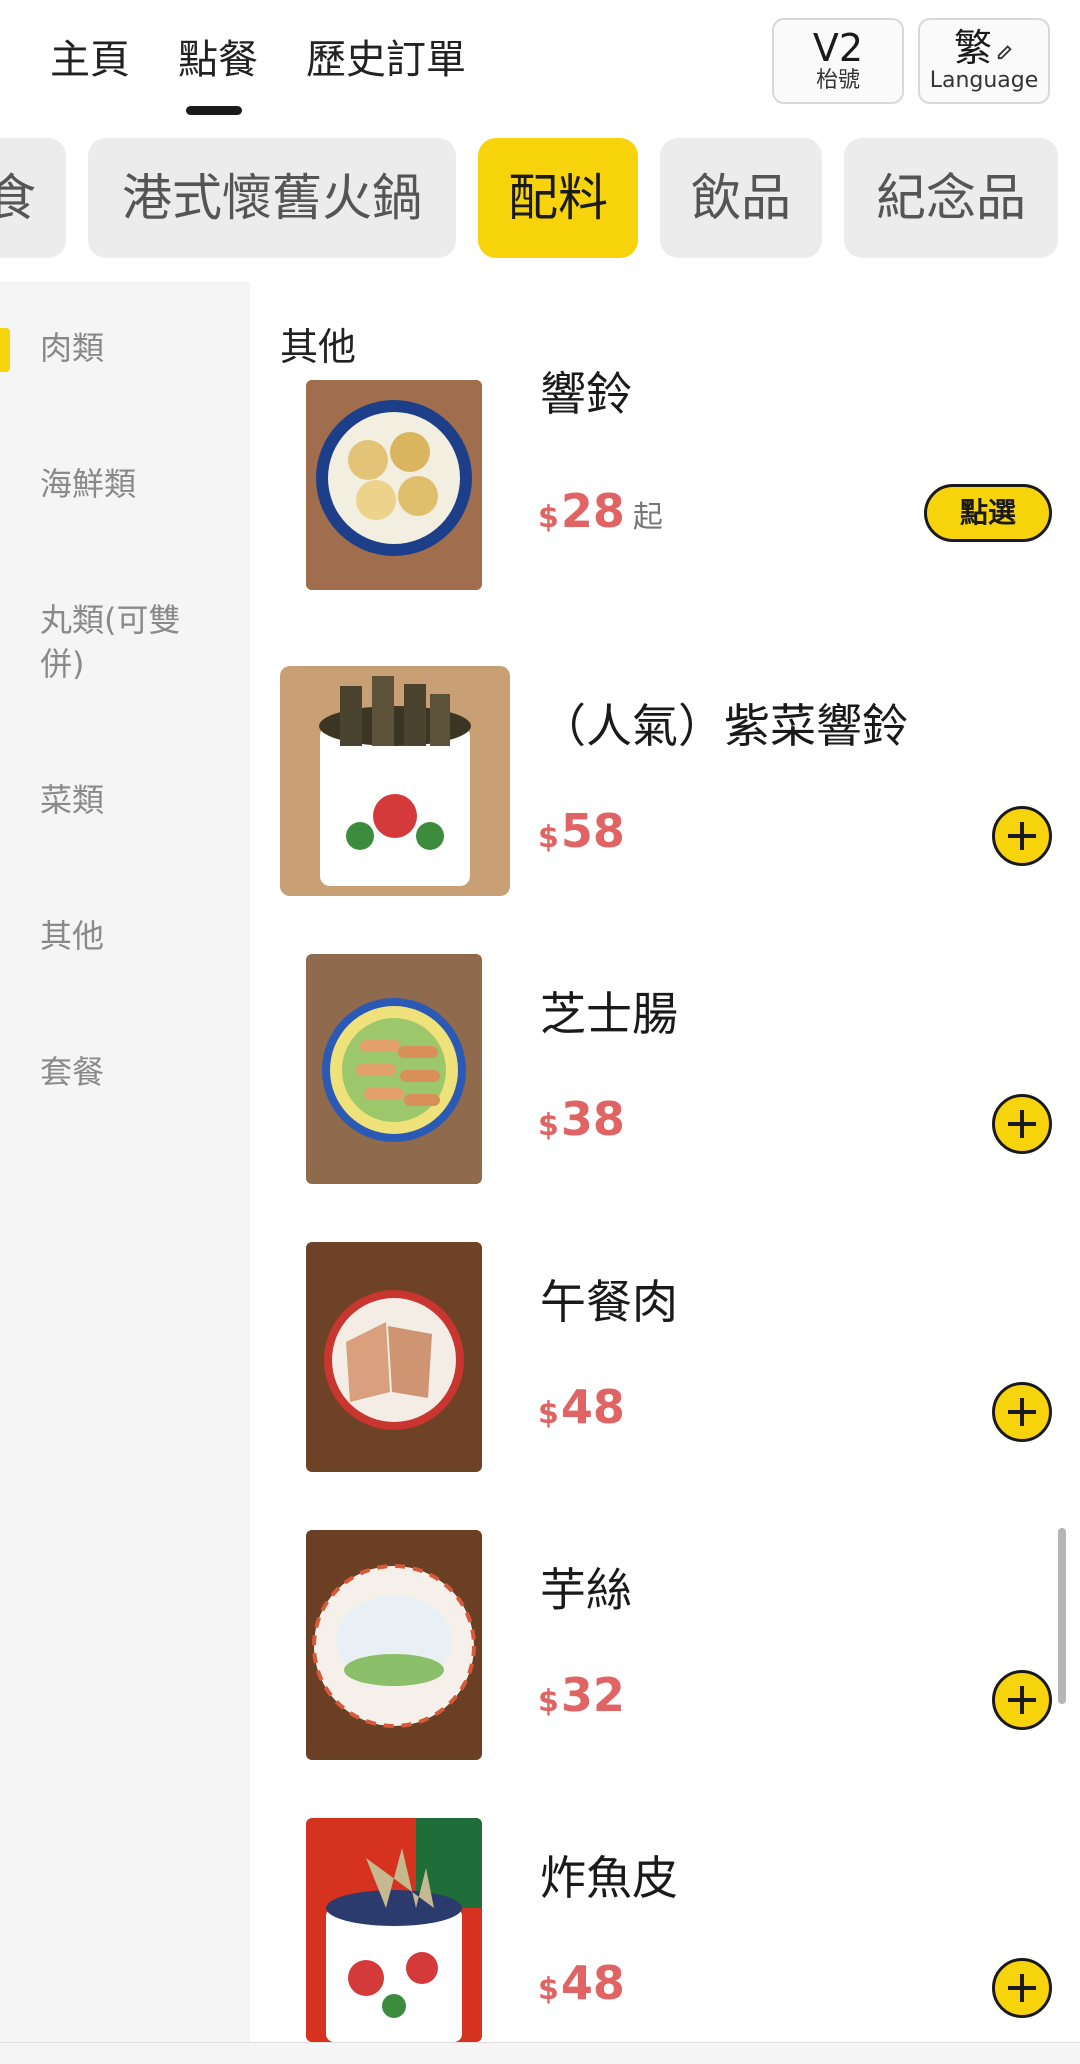  Describe the element at coordinates (647, 517) in the screenshot. I see `price-suffix: 起` at that location.